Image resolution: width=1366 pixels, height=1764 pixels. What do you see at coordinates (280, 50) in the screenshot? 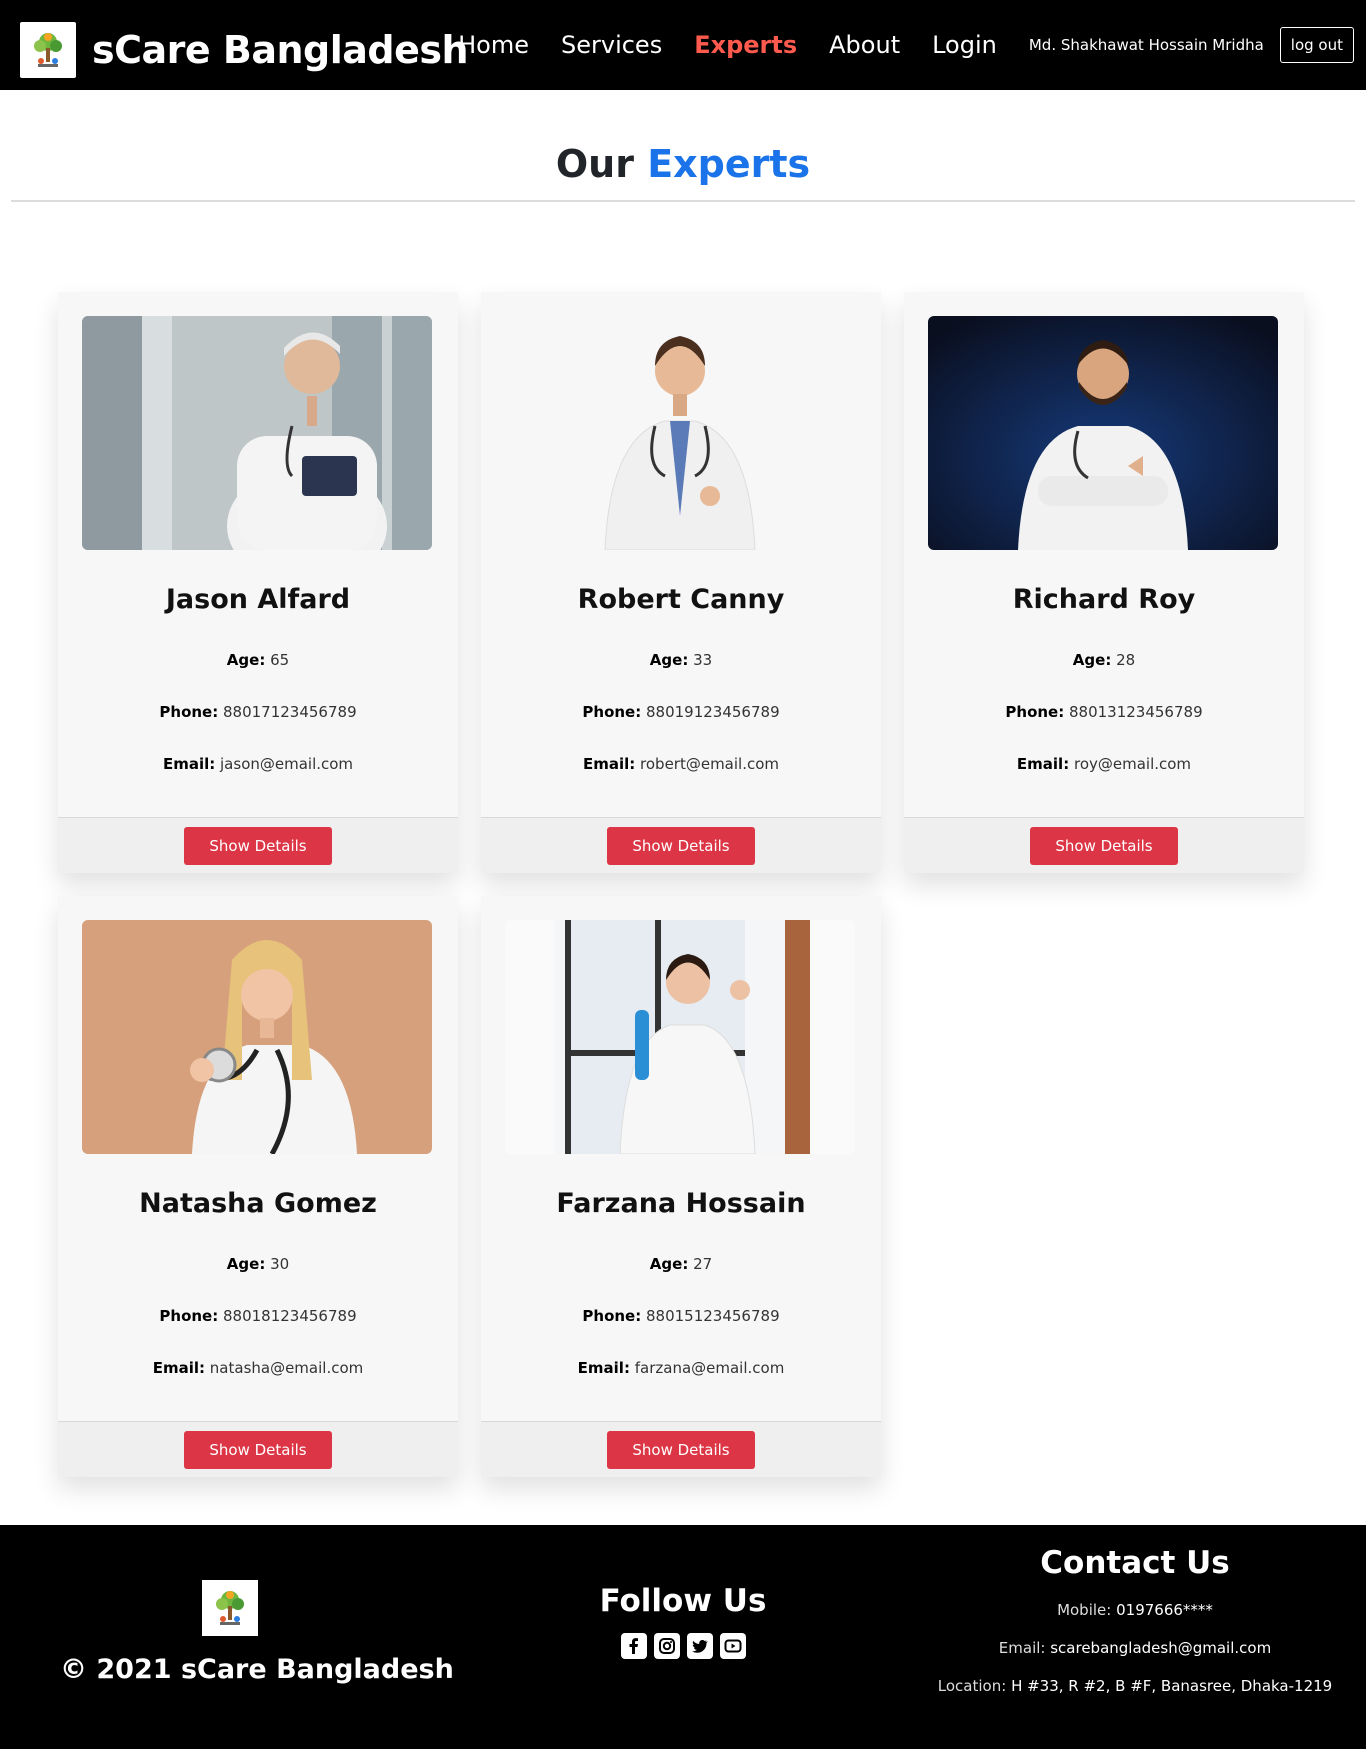
I see `brand-title: sCare Bangladesh` at bounding box center [280, 50].